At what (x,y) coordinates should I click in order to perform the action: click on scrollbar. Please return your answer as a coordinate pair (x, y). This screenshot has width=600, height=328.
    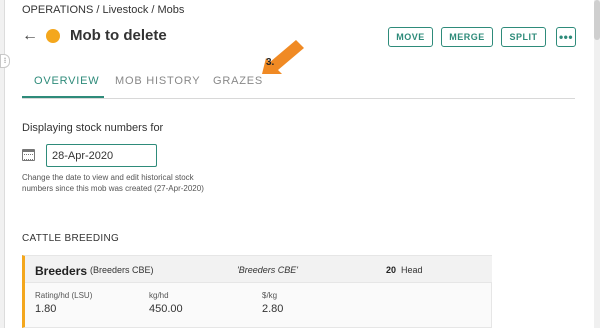
    Looking at the image, I should click on (597, 164).